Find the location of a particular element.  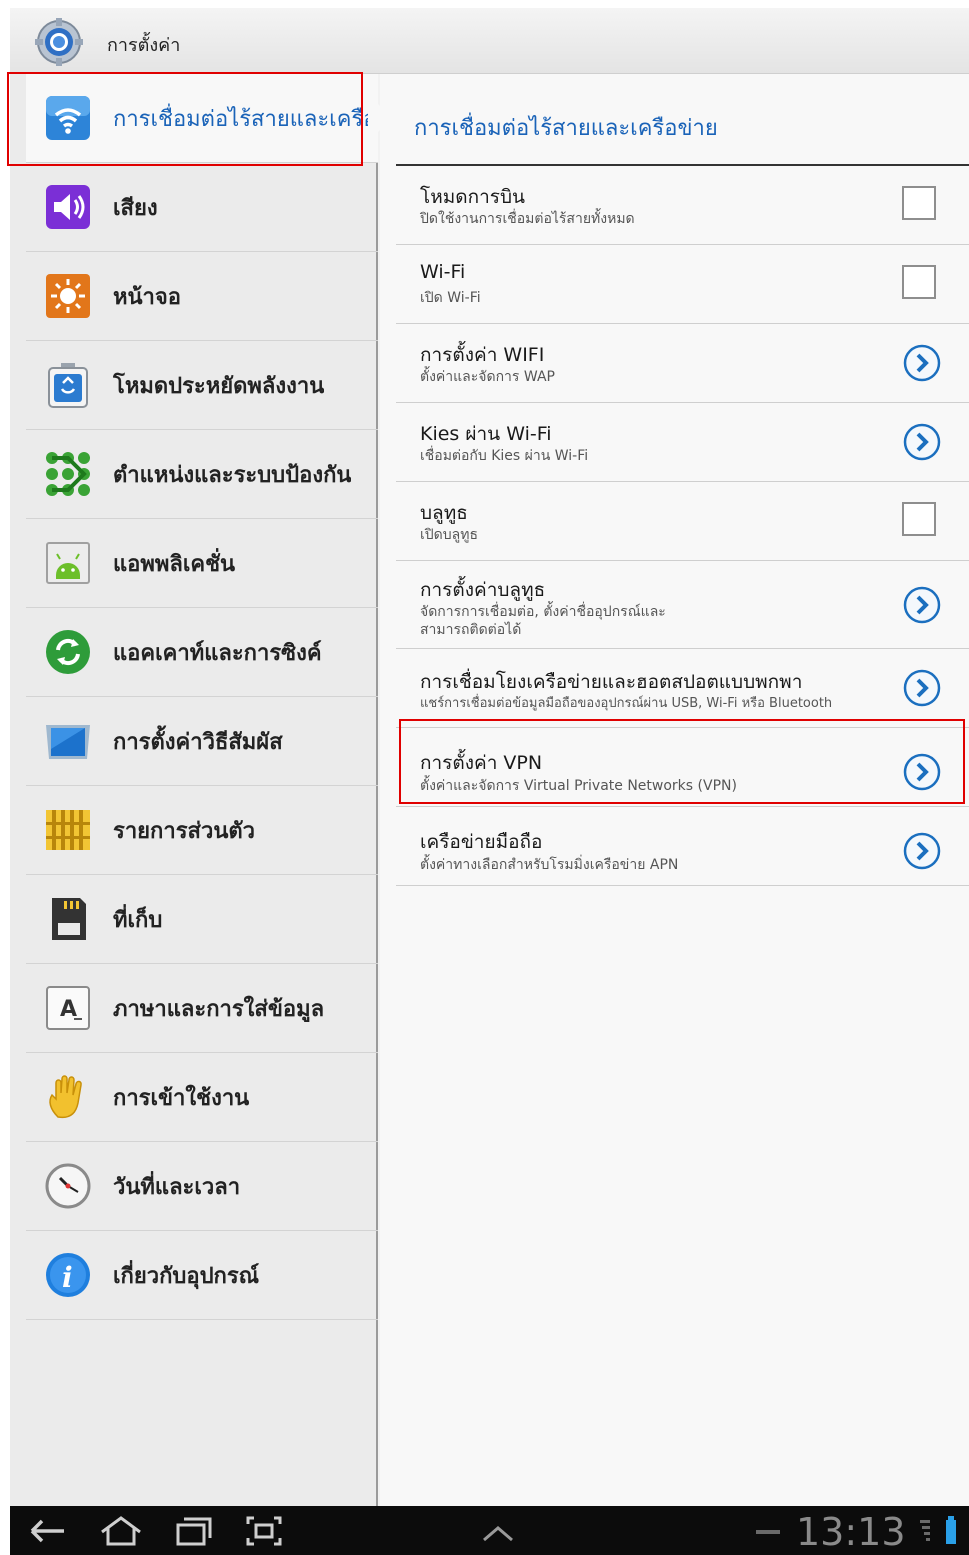

privacy-icon is located at coordinates (68, 830).